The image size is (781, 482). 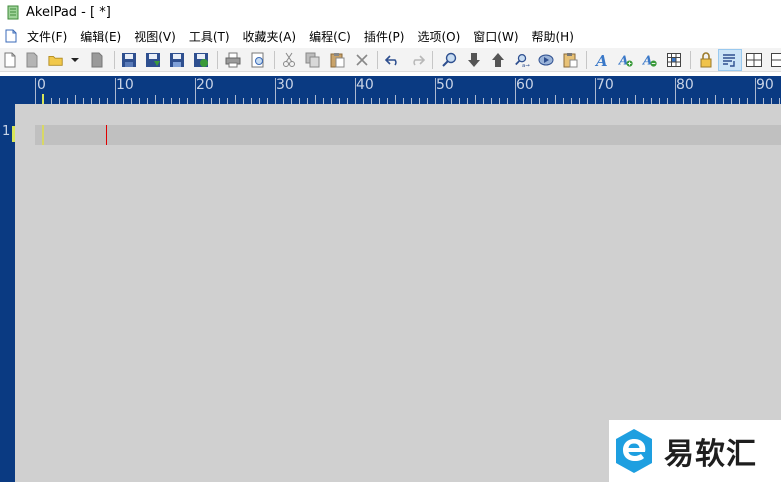 What do you see at coordinates (498, 60) in the screenshot?
I see `find-previous-icon` at bounding box center [498, 60].